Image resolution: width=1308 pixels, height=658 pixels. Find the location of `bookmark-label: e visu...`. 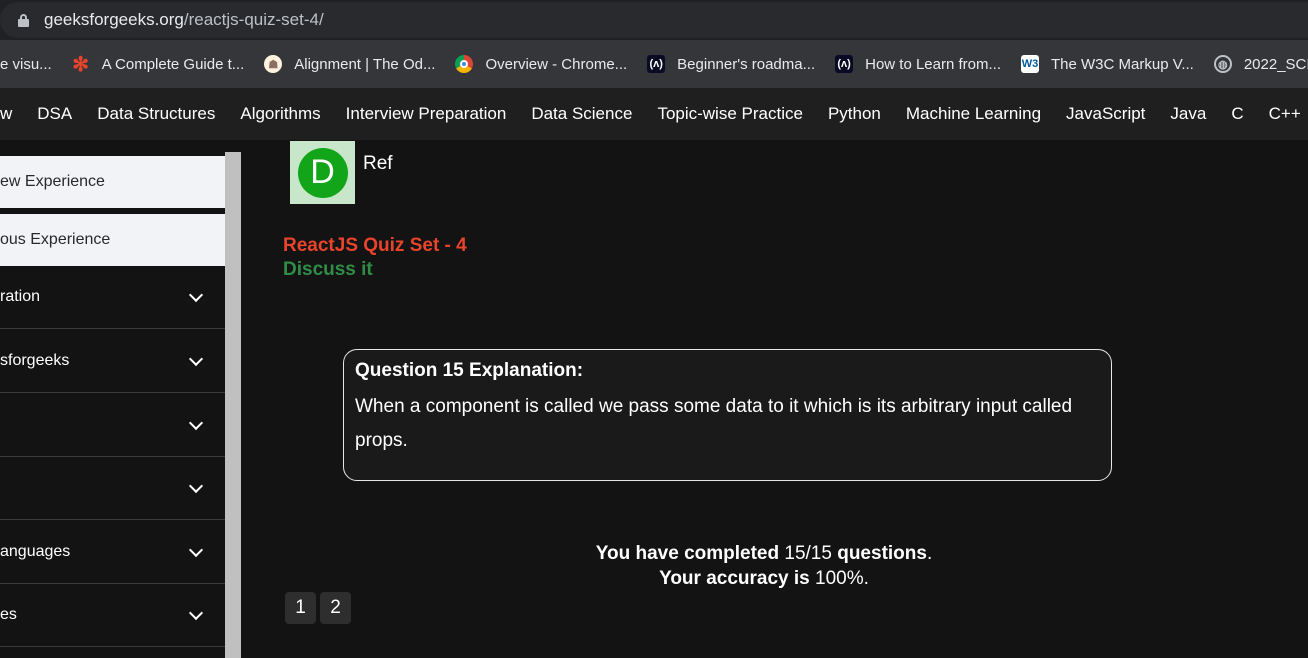

bookmark-label: e visu... is located at coordinates (26, 64).